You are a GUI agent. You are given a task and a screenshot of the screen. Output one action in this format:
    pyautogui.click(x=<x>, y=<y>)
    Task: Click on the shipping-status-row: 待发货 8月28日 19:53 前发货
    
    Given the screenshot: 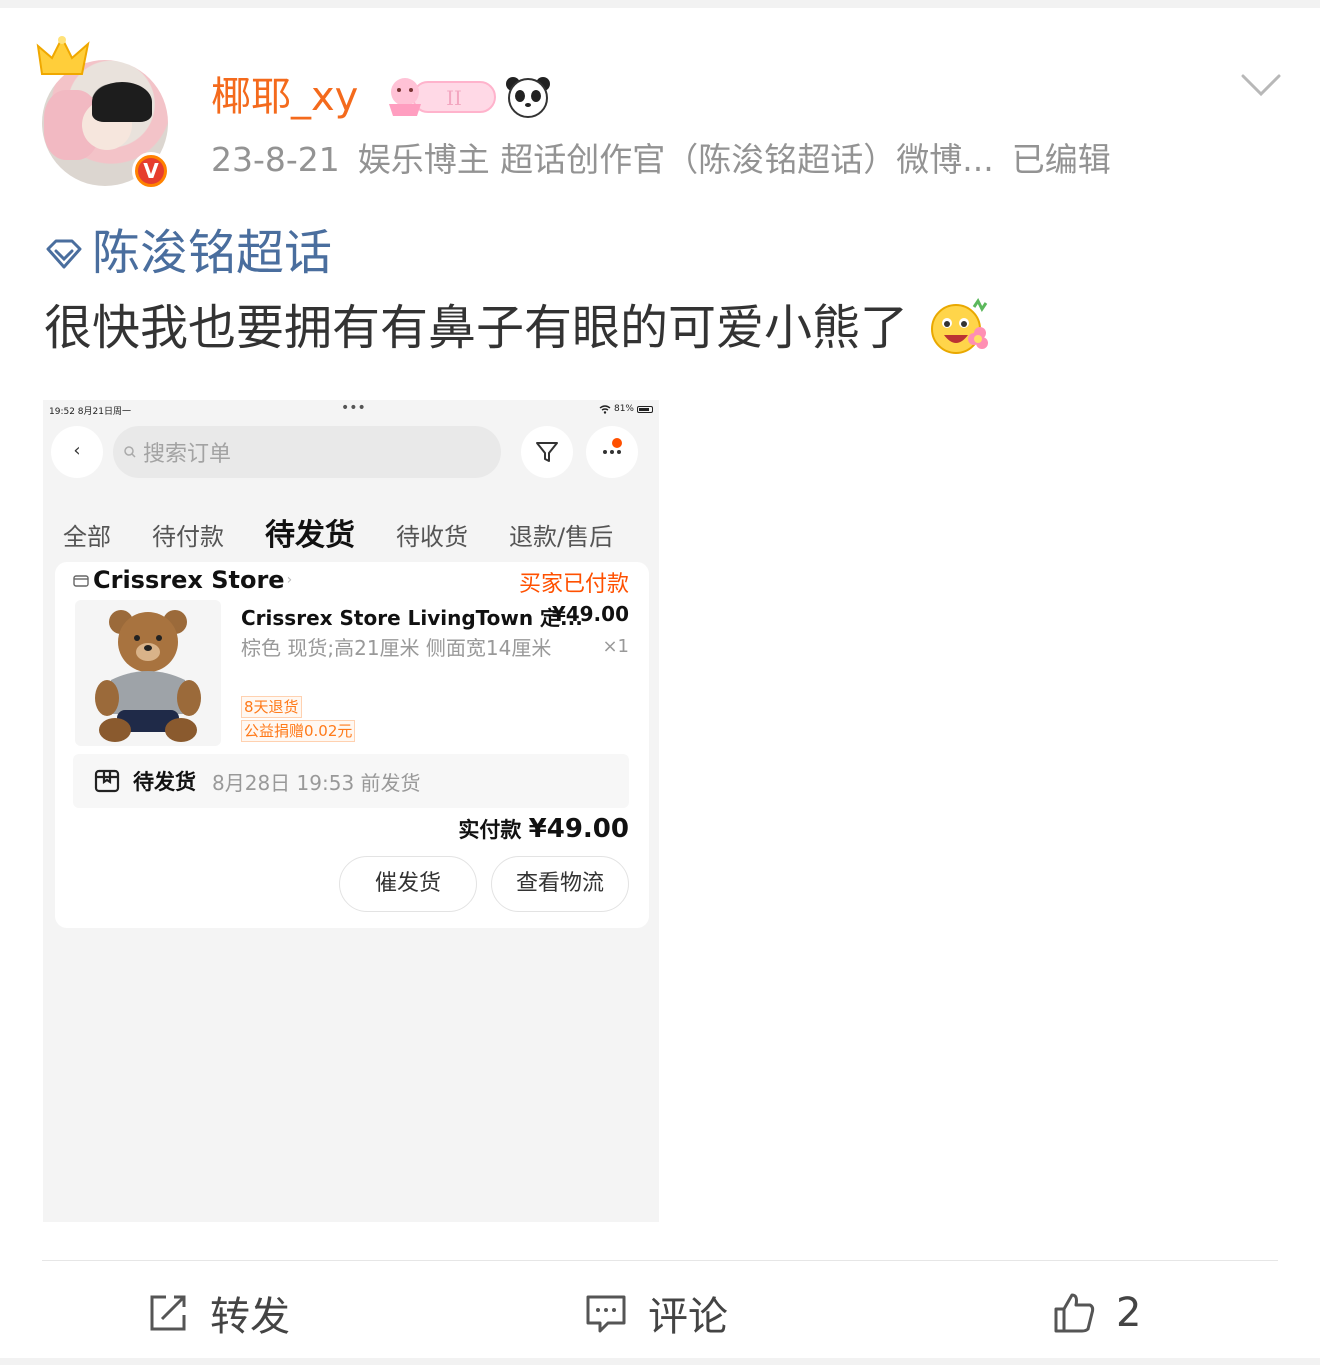 What is the action you would take?
    pyautogui.click(x=351, y=781)
    